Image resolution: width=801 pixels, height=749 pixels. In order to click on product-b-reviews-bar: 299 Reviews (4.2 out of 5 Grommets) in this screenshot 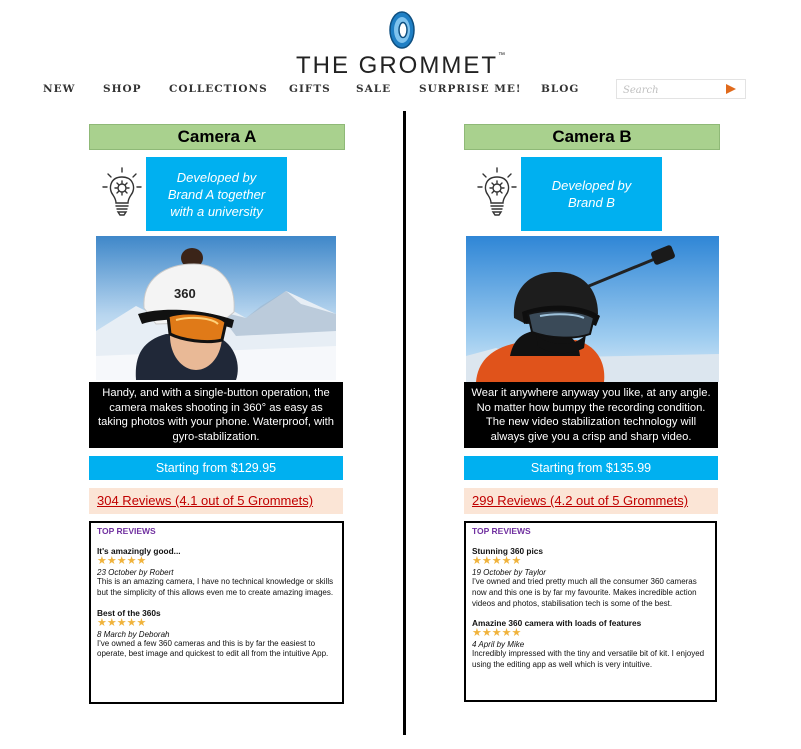, I will do `click(591, 501)`.